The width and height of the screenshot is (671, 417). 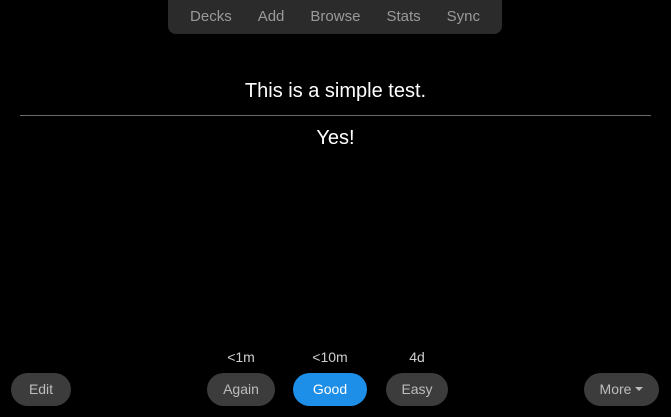 I want to click on card-question: This is a simple test., so click(x=335, y=91).